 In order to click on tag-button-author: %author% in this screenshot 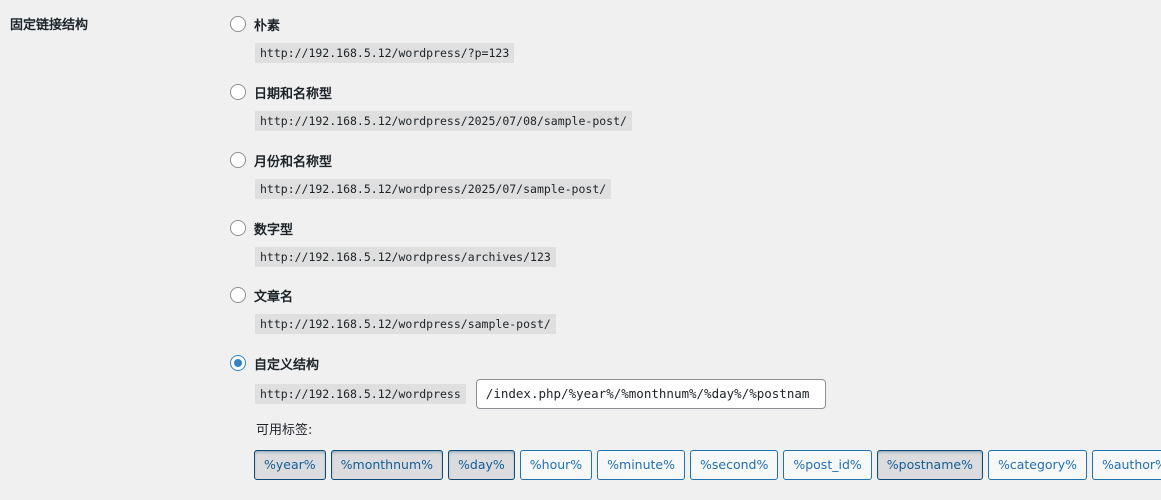, I will do `click(1126, 465)`.